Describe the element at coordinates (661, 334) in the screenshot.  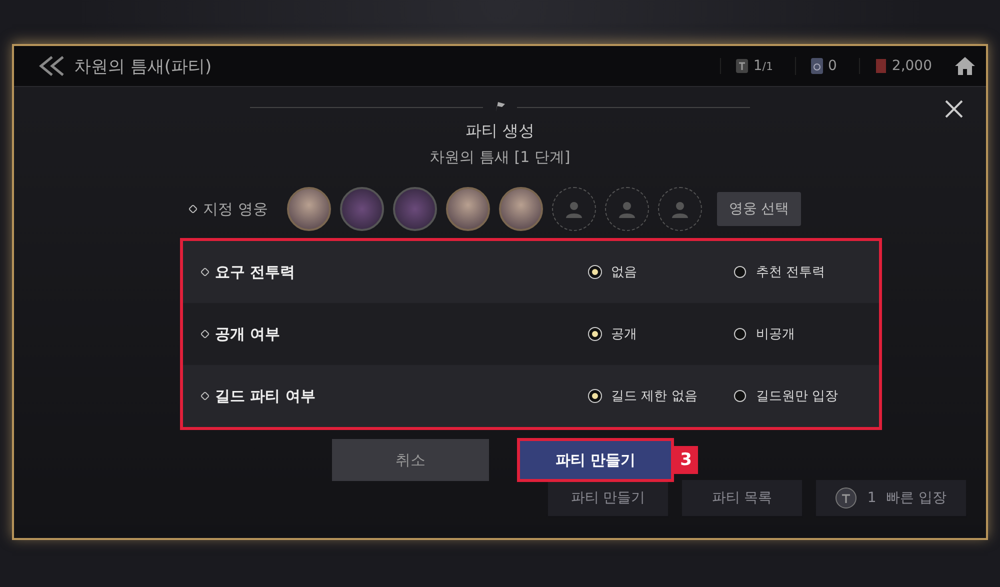
I see `radio-option: 공개` at that location.